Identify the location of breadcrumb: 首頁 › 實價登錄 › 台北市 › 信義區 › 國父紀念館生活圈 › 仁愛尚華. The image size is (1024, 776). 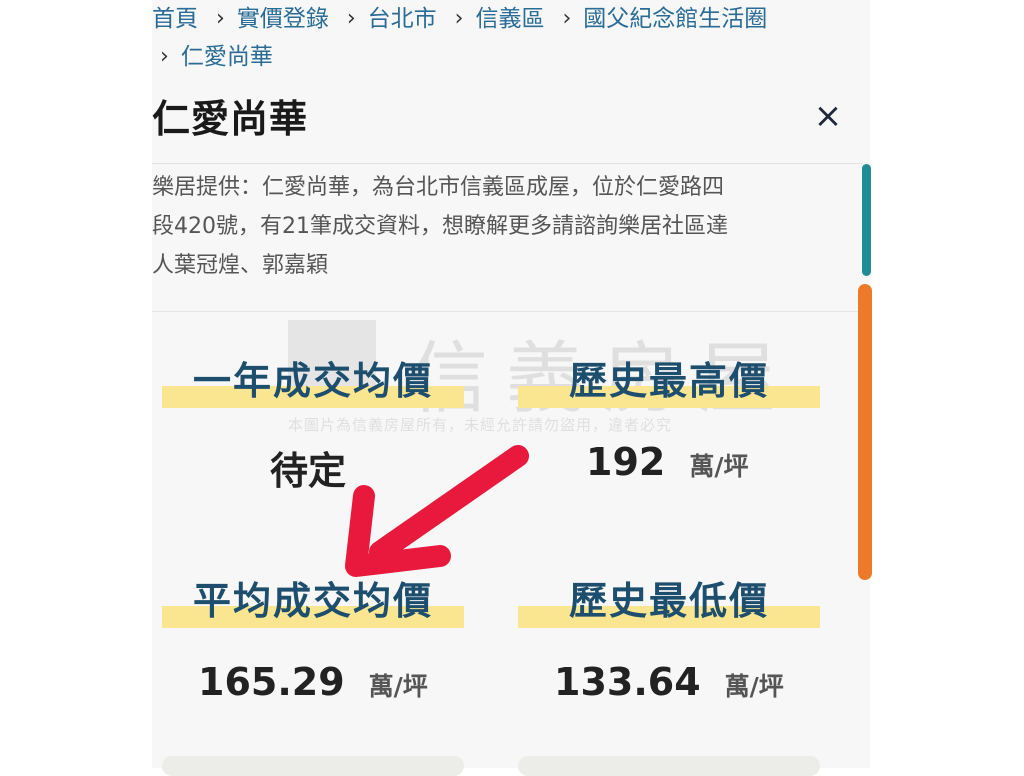
(502, 38).